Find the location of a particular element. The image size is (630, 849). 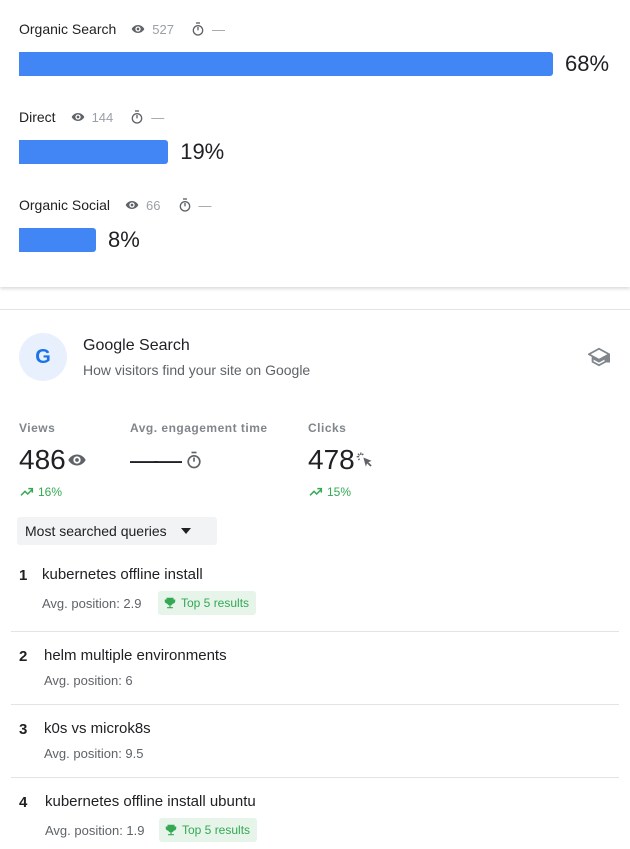

channel-views: 144 is located at coordinates (102, 117).